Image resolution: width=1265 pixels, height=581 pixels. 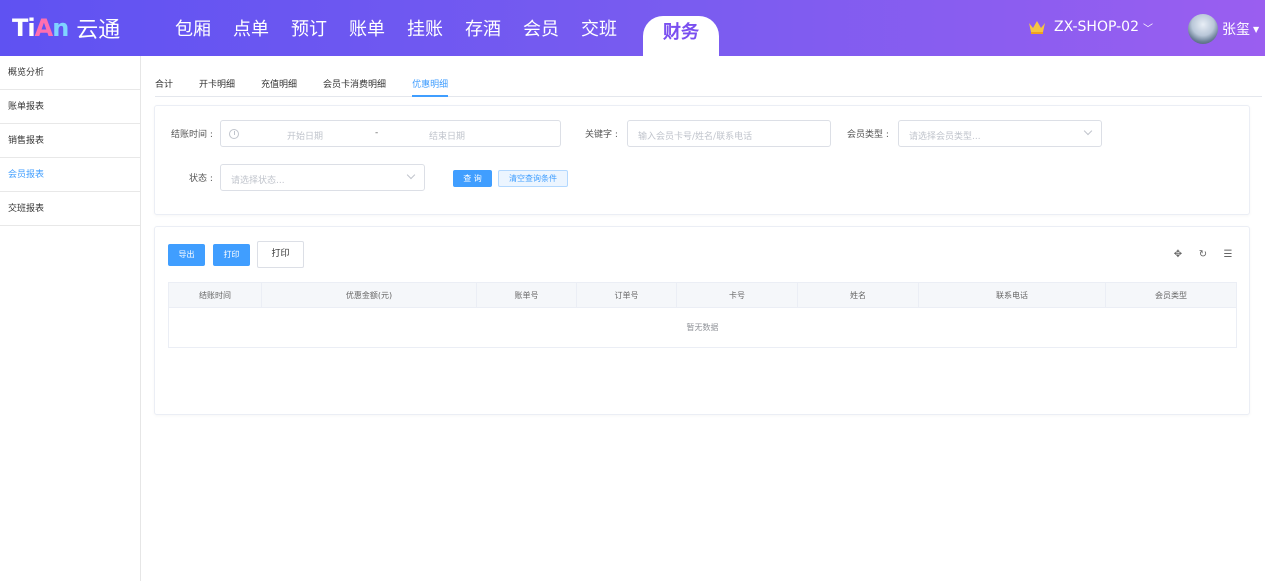 I want to click on nav-item-reservation: 预订, so click(x=309, y=28).